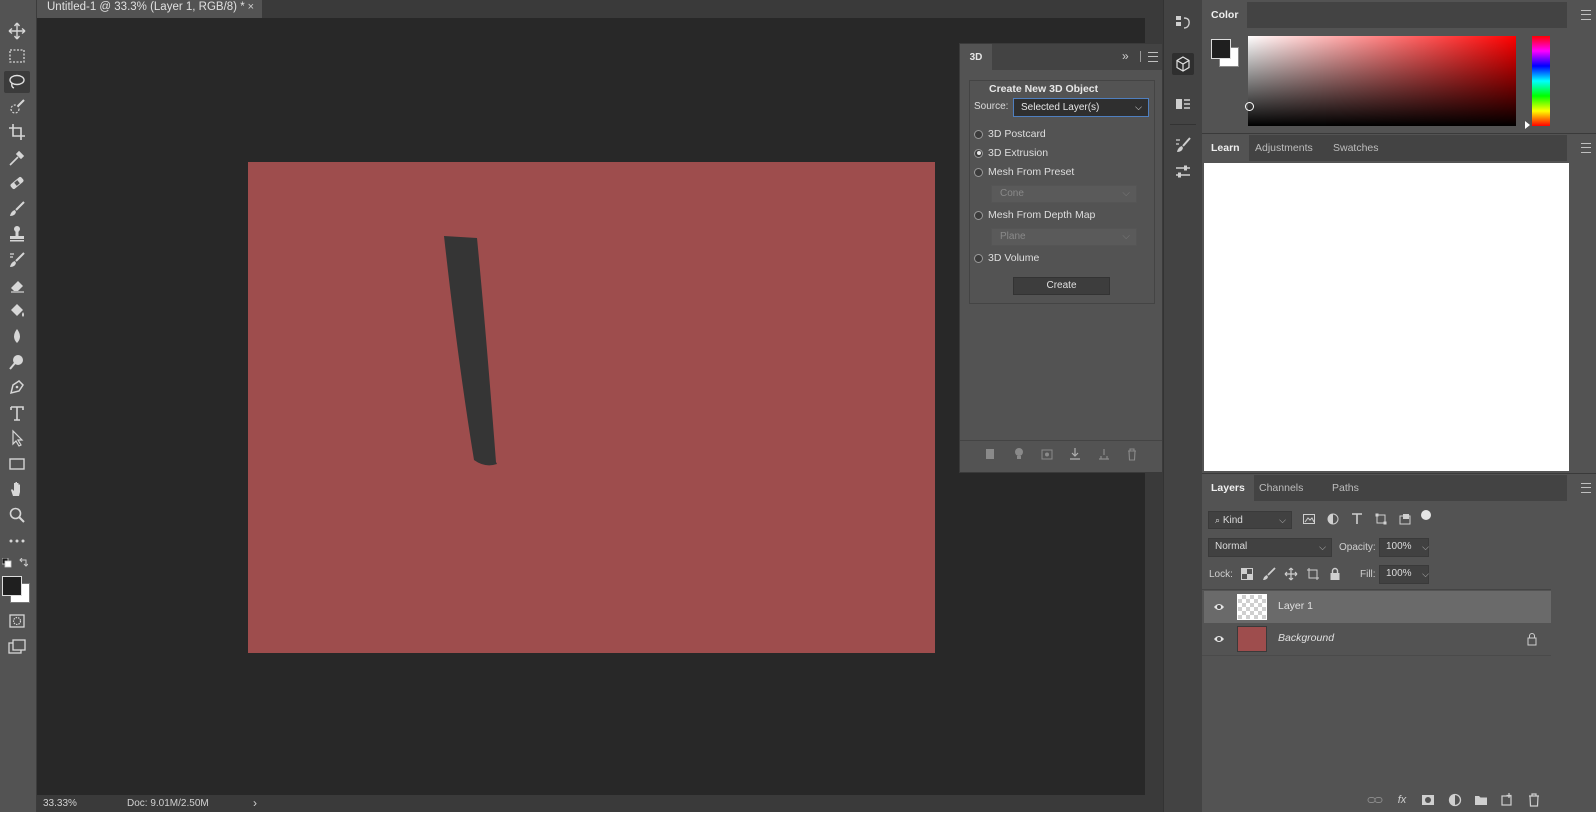 The image size is (1596, 828). Describe the element at coordinates (1357, 547) in the screenshot. I see `opacity-label: Opacity:` at that location.